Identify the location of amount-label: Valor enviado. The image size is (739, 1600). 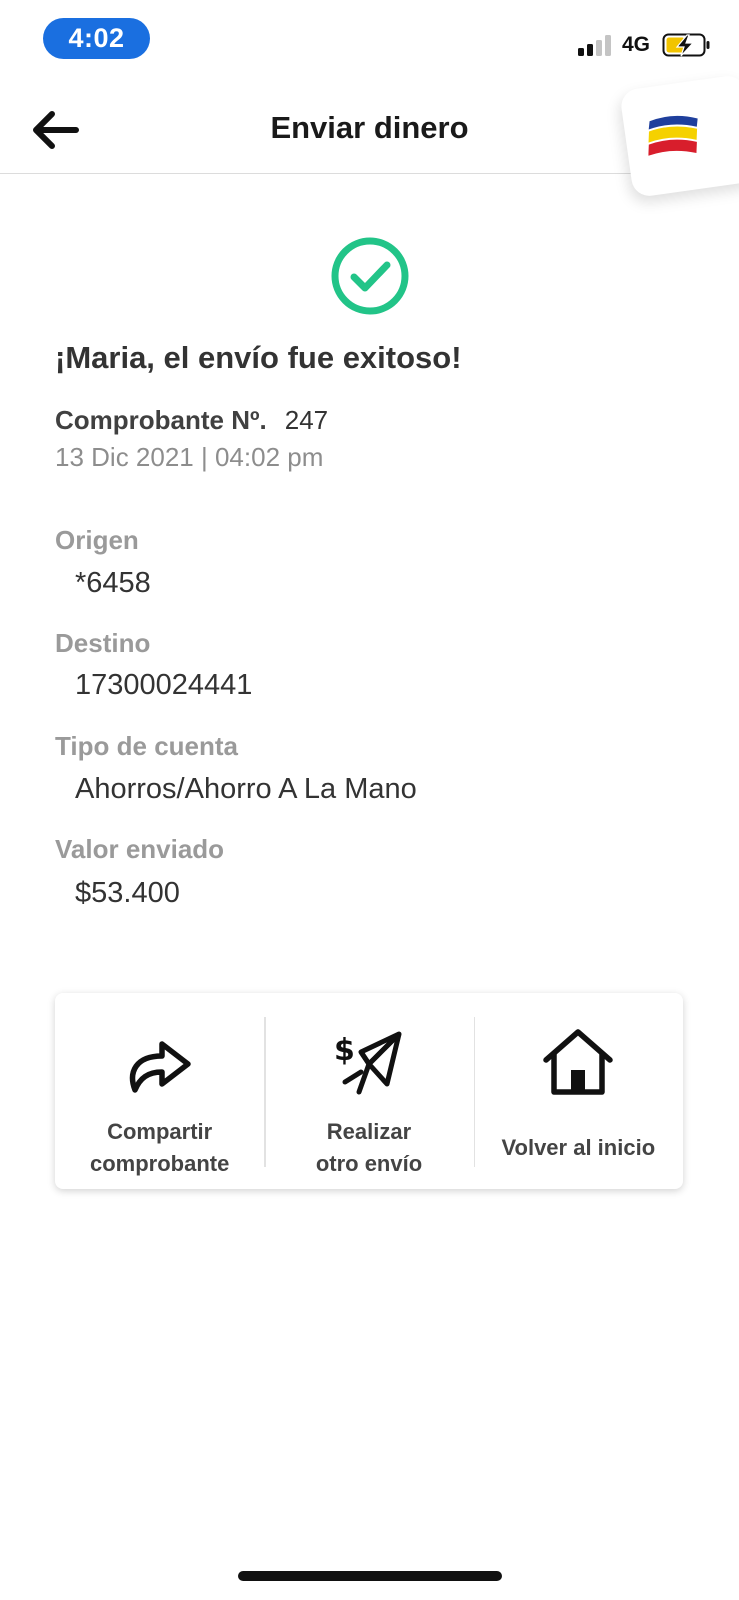
(140, 849).